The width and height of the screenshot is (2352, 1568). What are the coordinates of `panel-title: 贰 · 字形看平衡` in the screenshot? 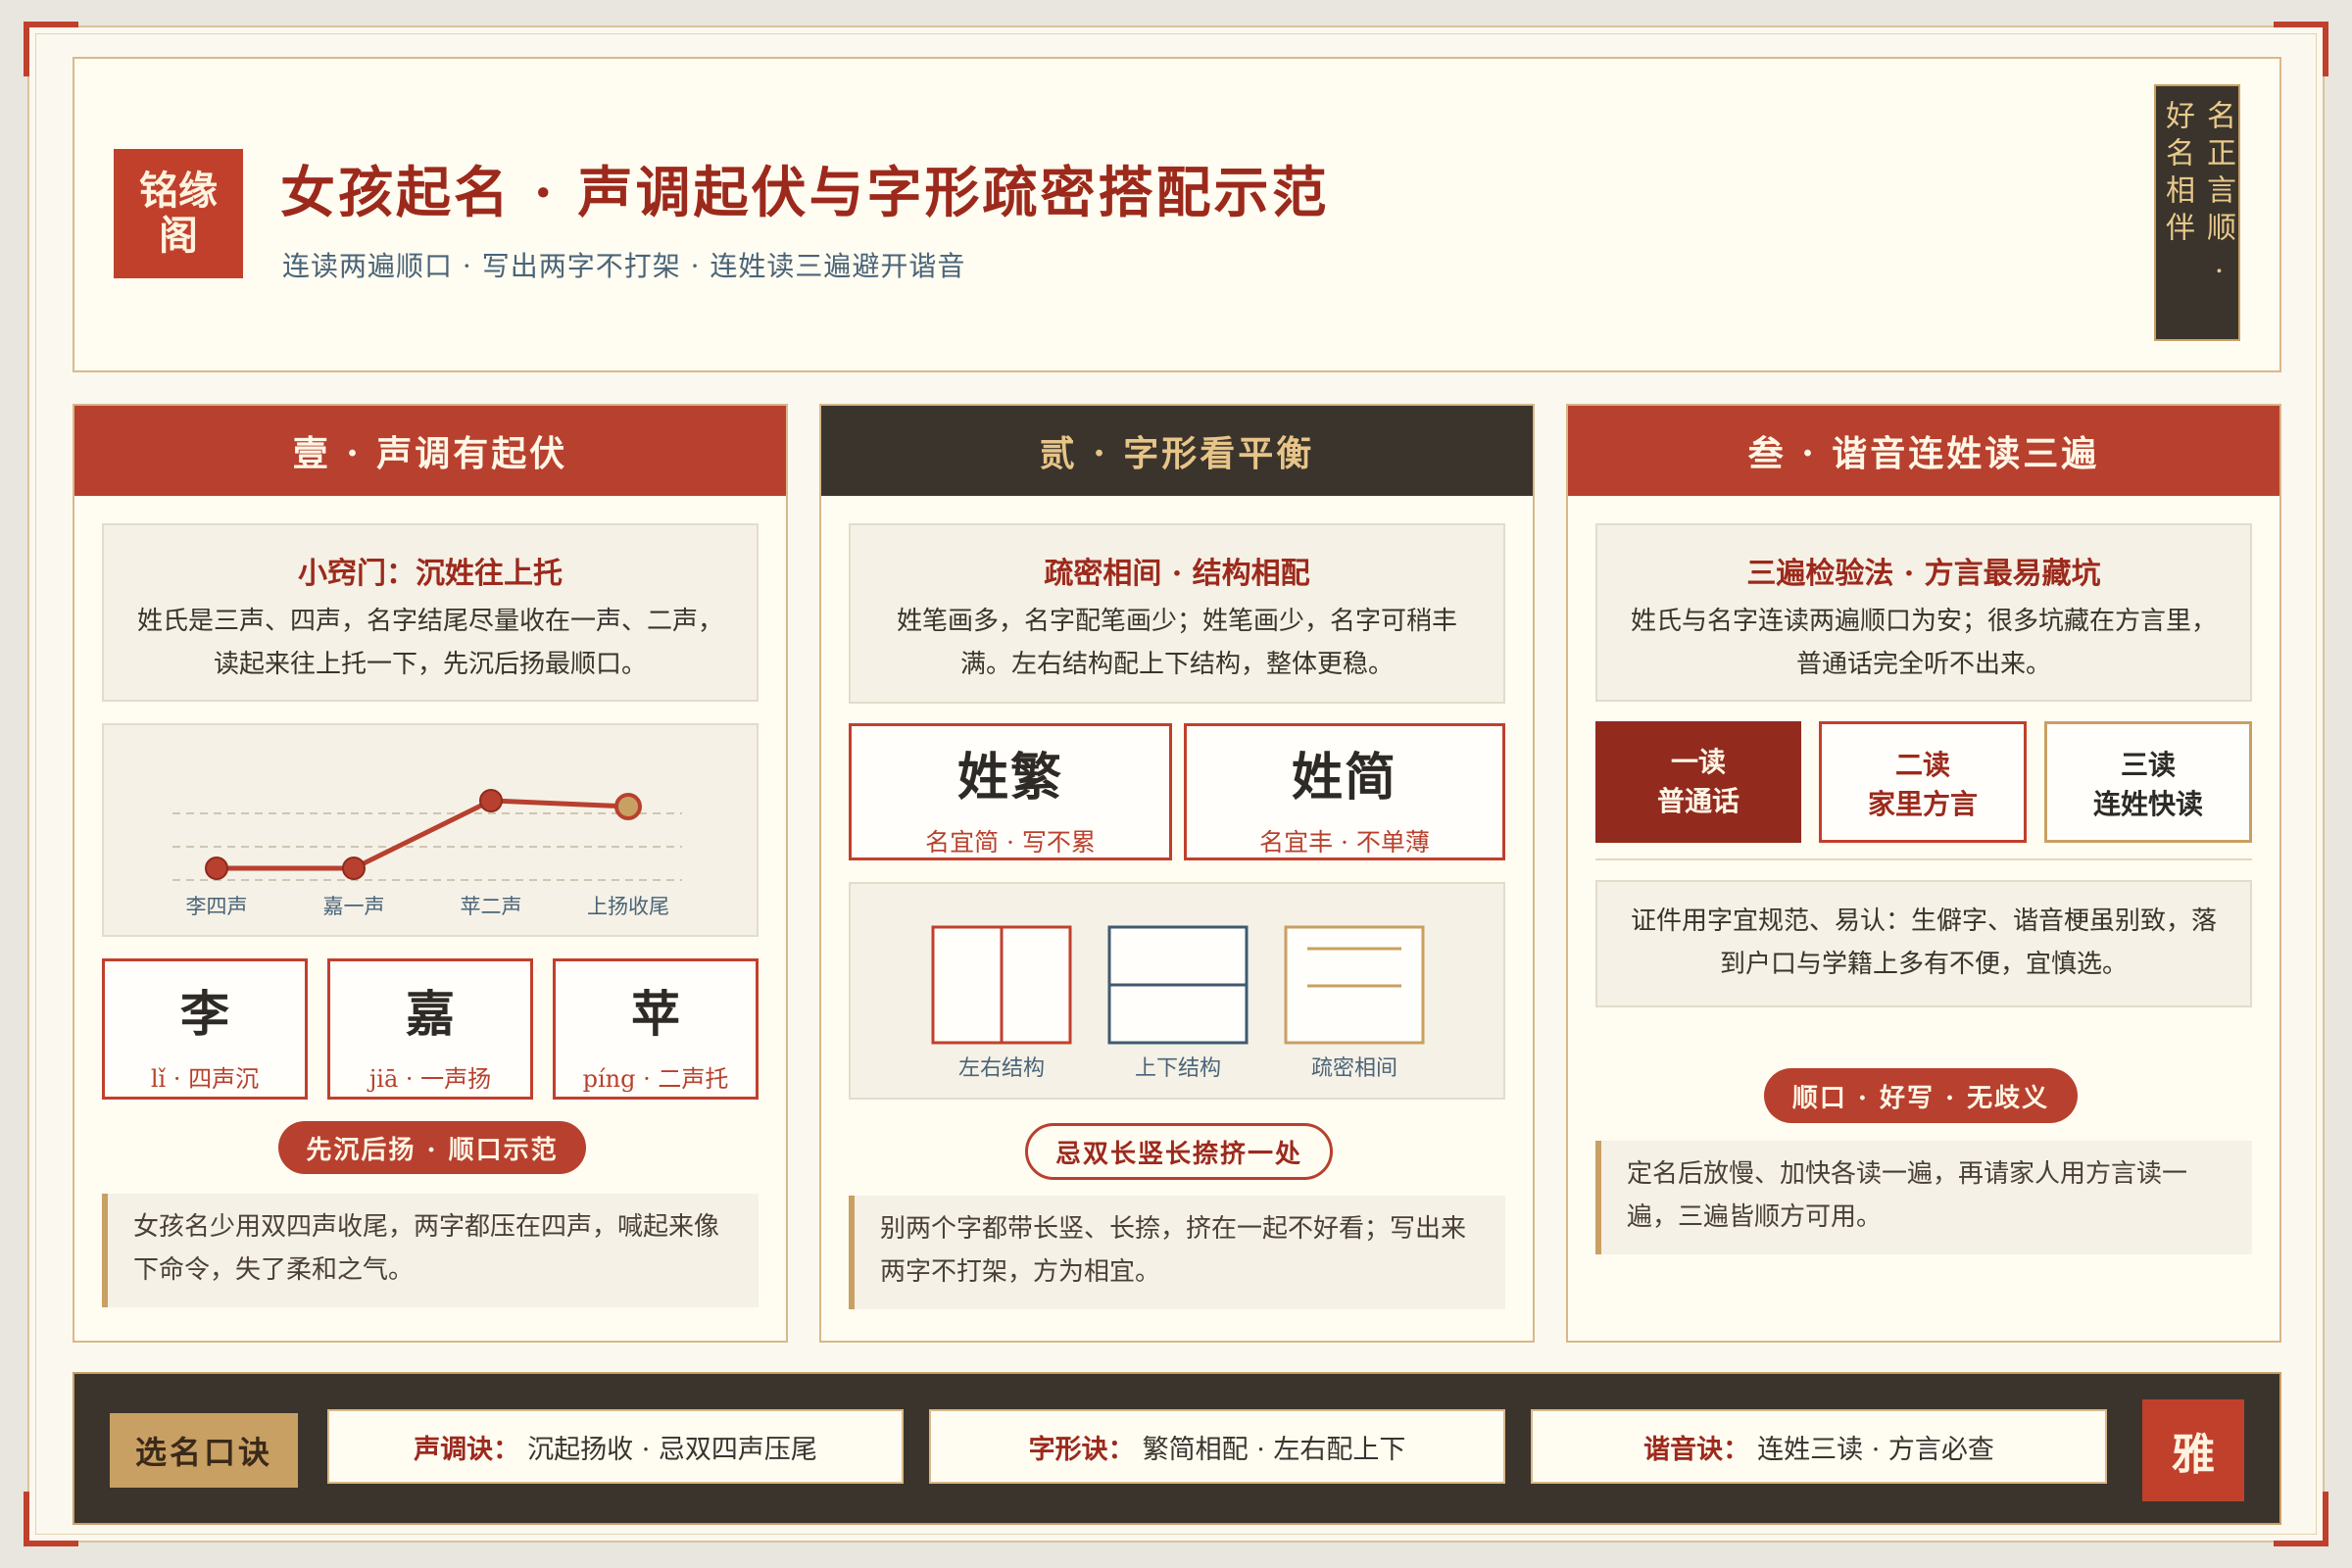 It's located at (1177, 451).